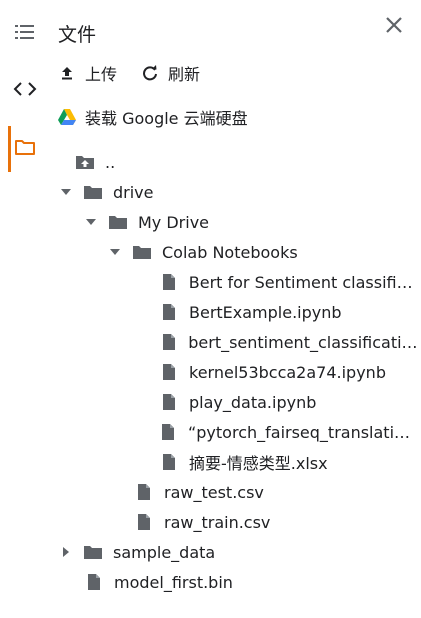  Describe the element at coordinates (101, 74) in the screenshot. I see `upload-label: 上传` at that location.